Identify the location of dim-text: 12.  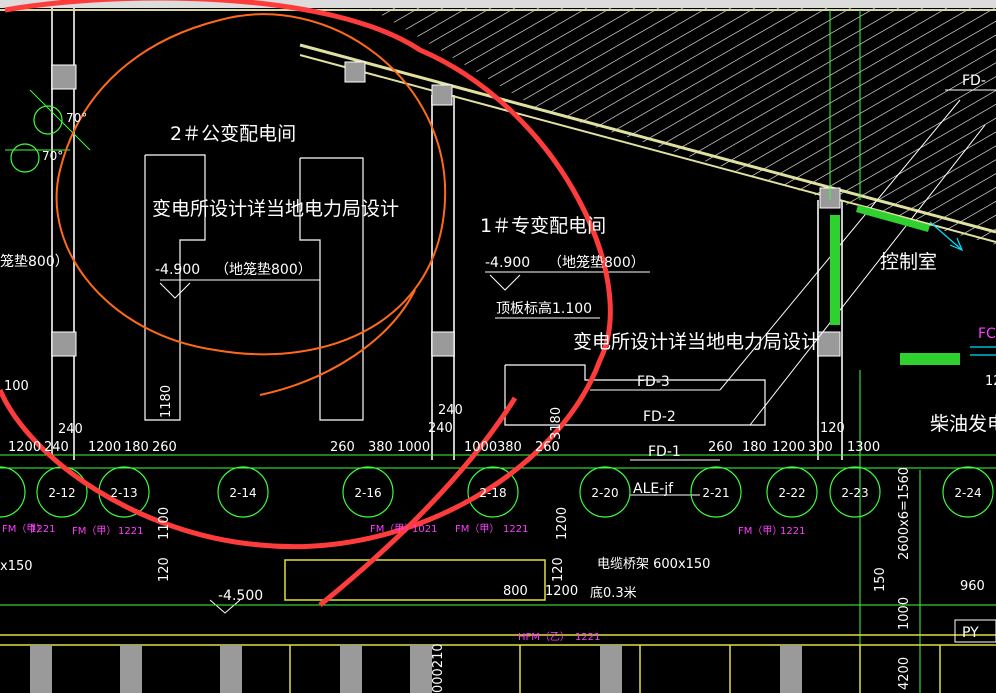
(990, 381).